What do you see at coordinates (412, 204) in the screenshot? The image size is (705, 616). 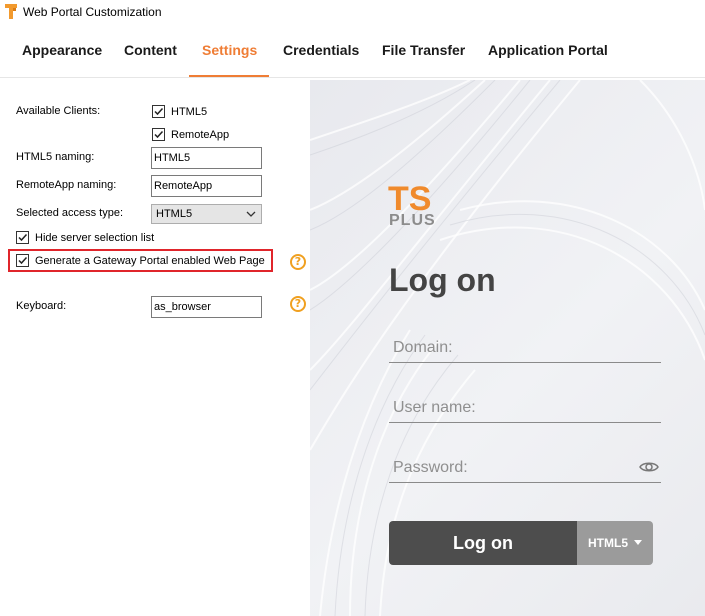 I see `tsplus-logo: TS PLUS` at bounding box center [412, 204].